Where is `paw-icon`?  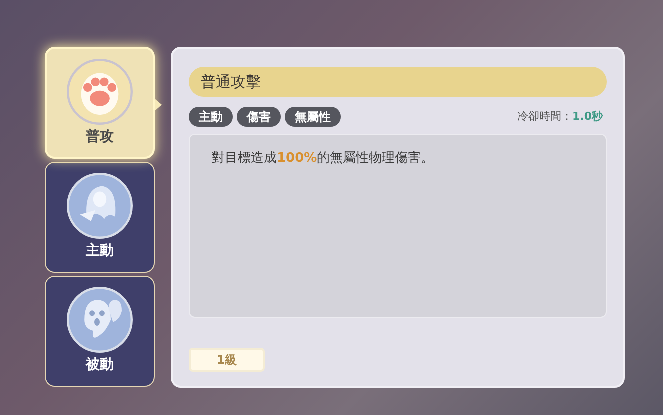
paw-icon is located at coordinates (100, 91).